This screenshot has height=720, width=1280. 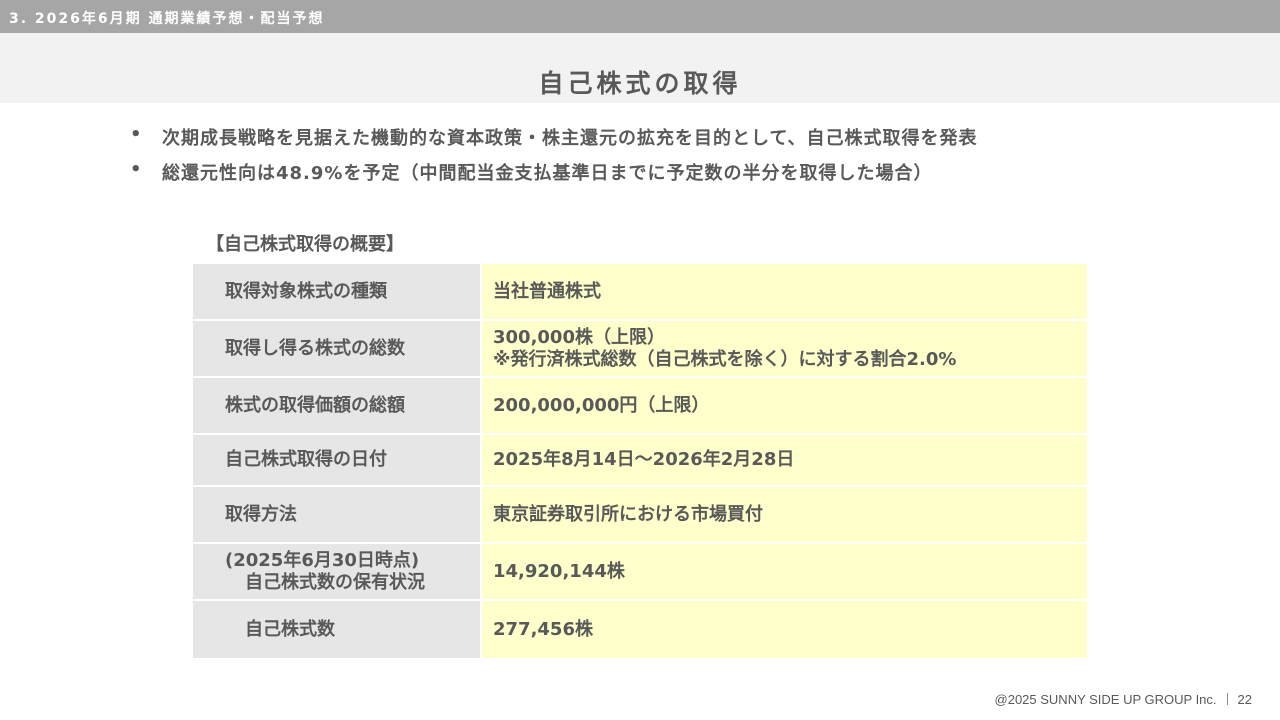 I want to click on row-value: 東京証券取引所における市場買付, so click(x=784, y=514).